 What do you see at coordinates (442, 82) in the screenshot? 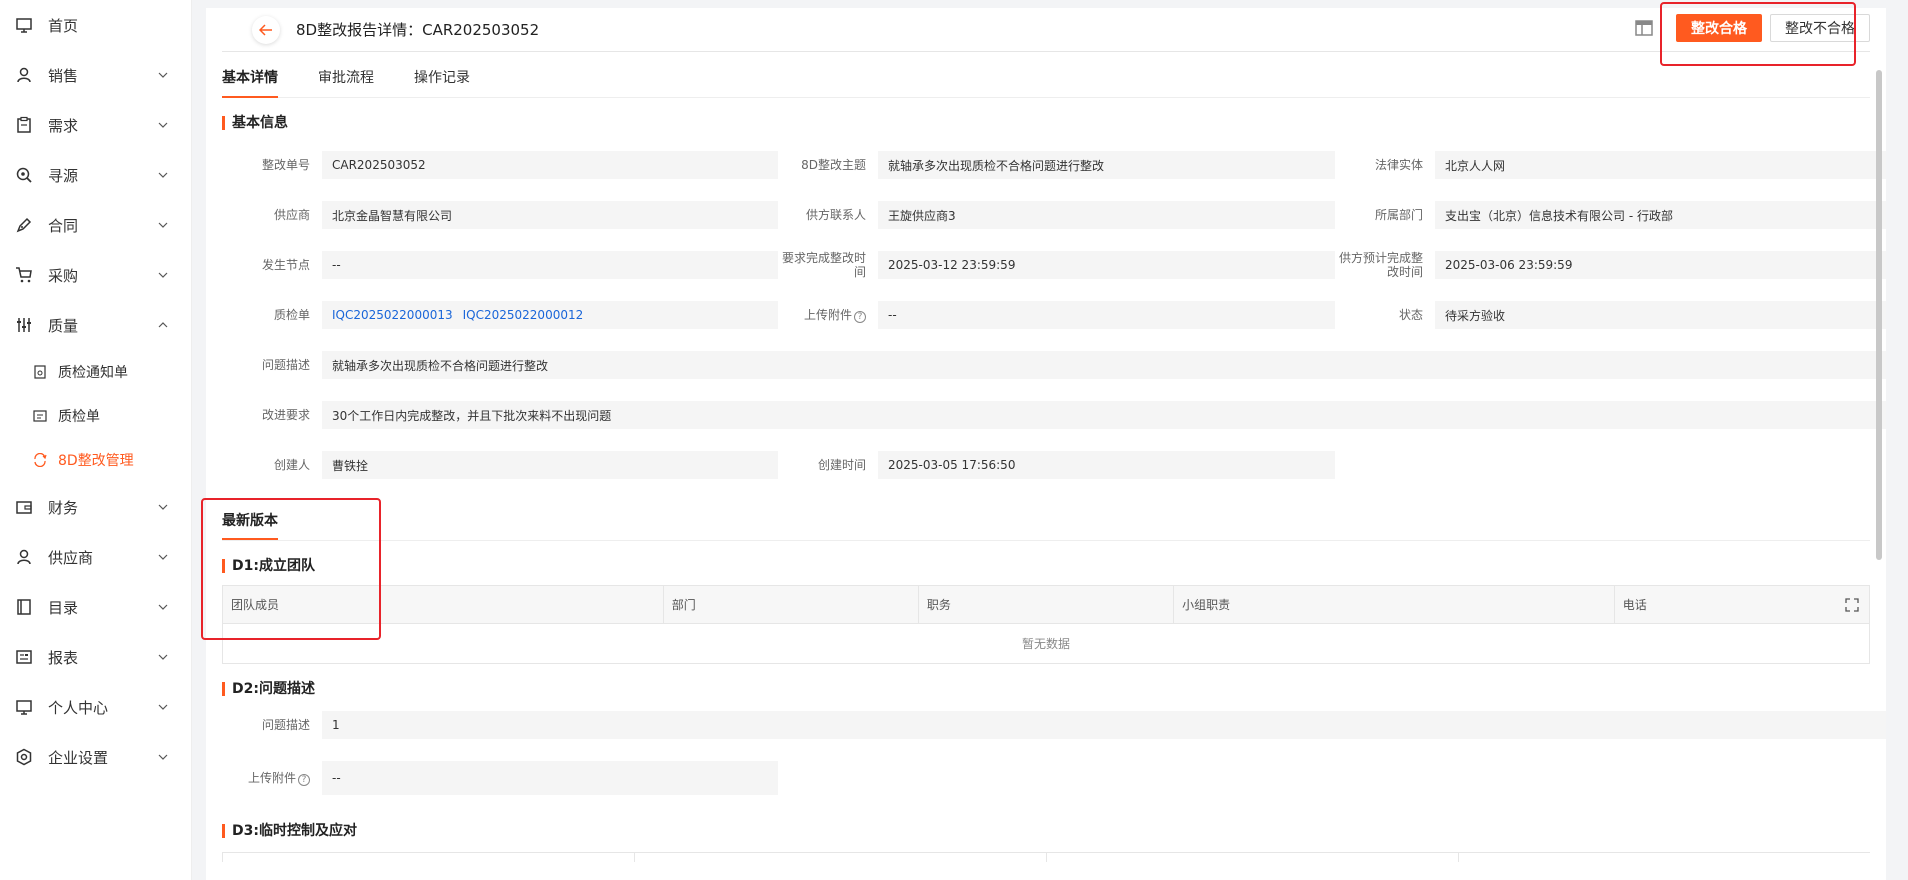
I see `tab-operation-log: 操作记录` at bounding box center [442, 82].